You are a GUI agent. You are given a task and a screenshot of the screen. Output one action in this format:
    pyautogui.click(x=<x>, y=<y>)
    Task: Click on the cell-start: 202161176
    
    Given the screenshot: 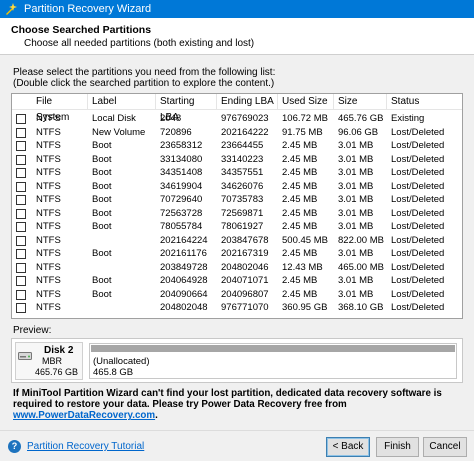 What is the action you would take?
    pyautogui.click(x=183, y=253)
    